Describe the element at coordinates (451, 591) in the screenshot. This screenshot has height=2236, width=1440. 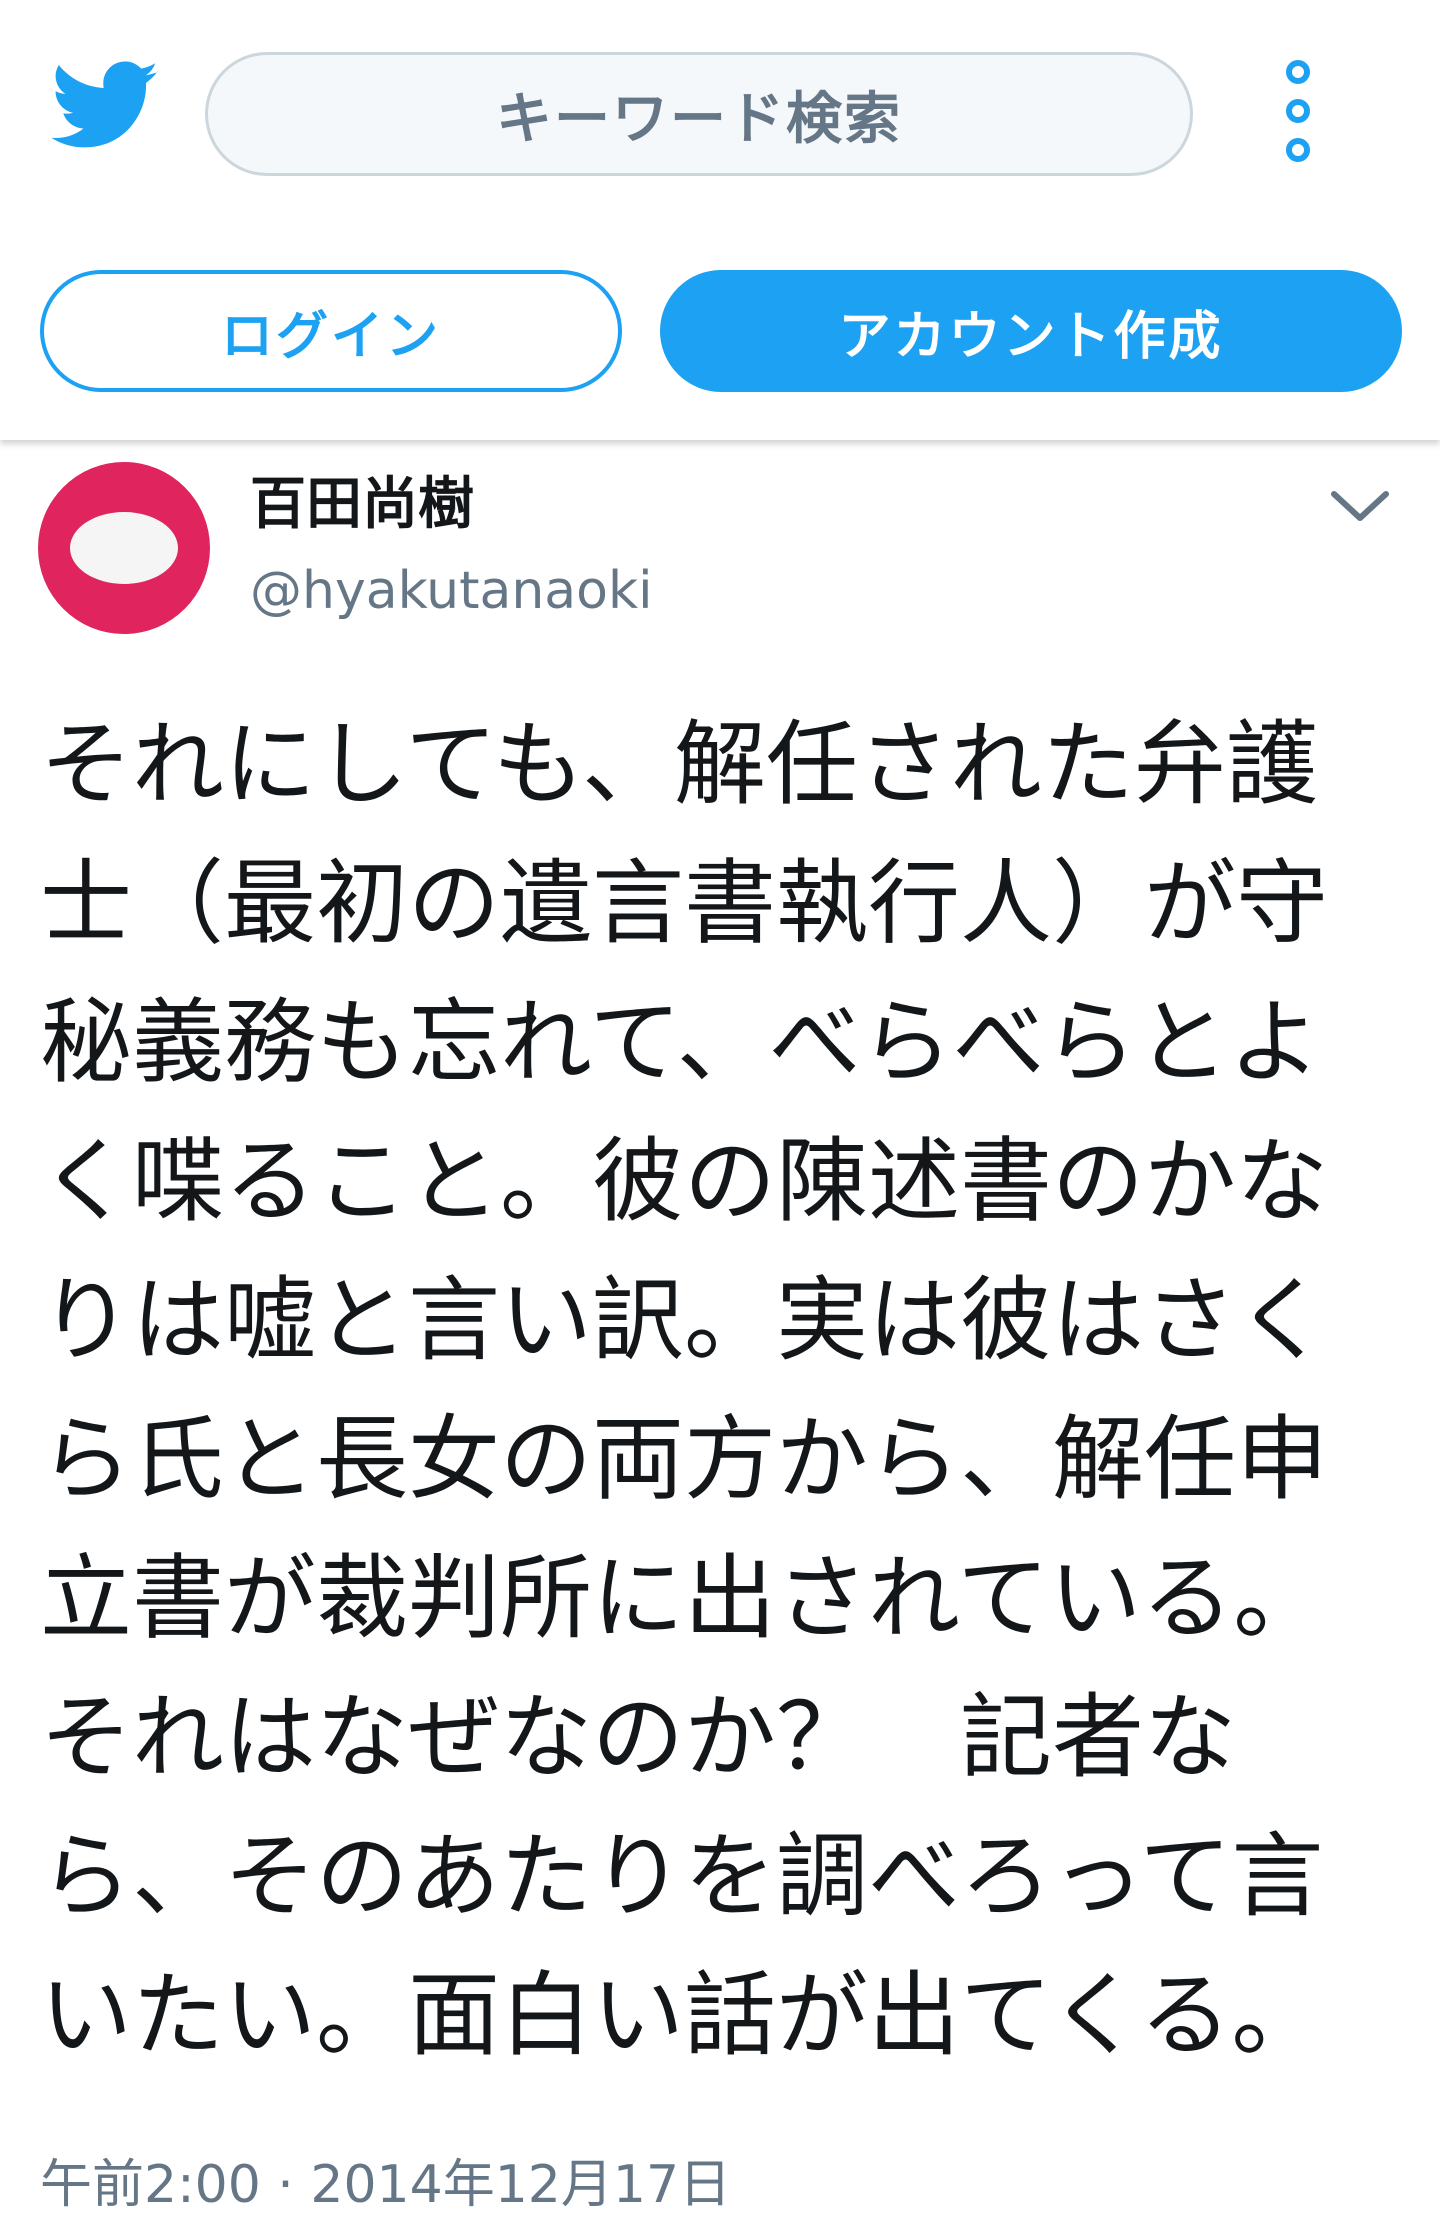
I see `author-handle: @hyakutanaoki` at that location.